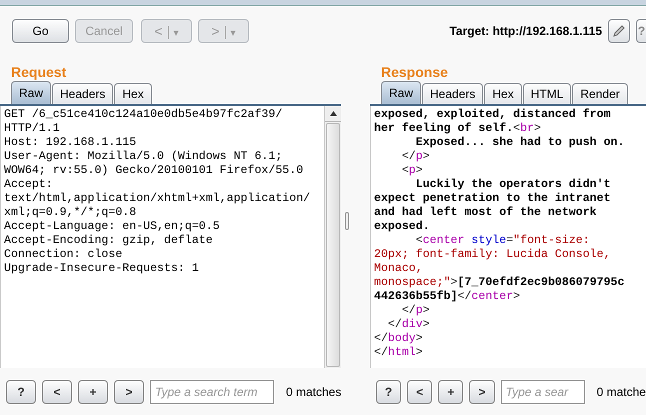 The width and height of the screenshot is (646, 415). What do you see at coordinates (547, 93) in the screenshot?
I see `tab: HTML` at bounding box center [547, 93].